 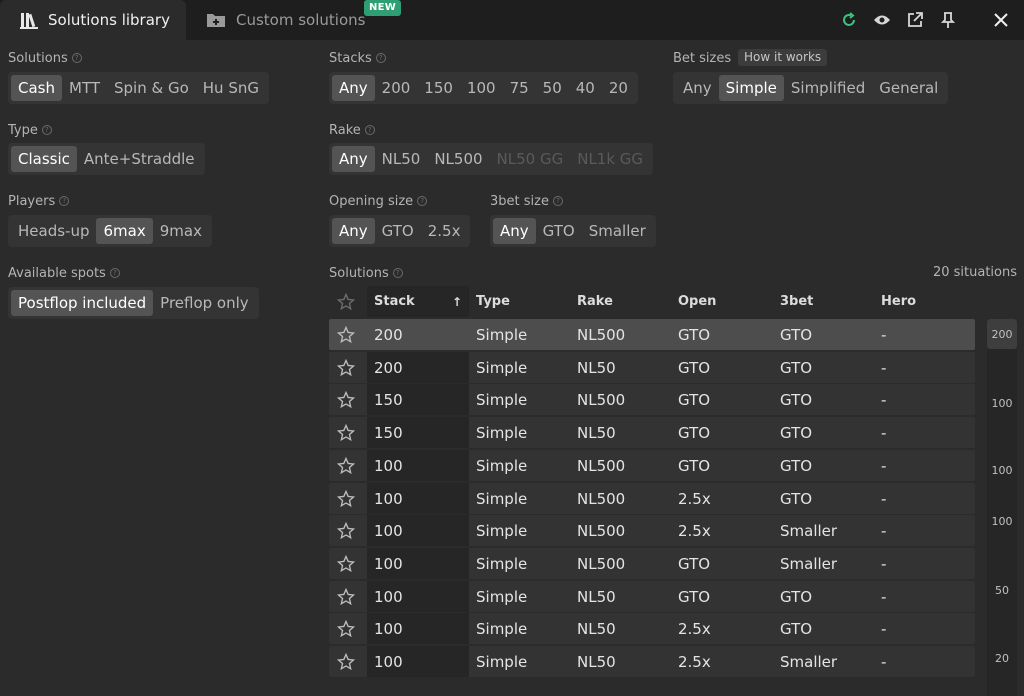 I want to click on column-stack: Stack, so click(x=394, y=301).